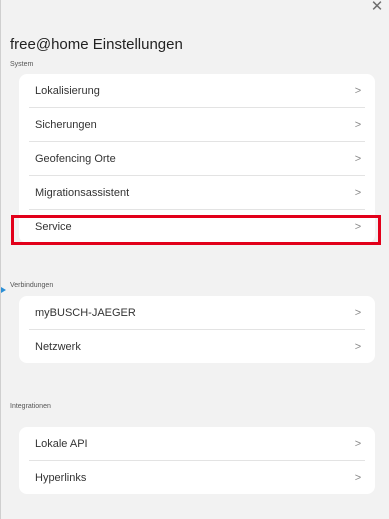 Image resolution: width=389 pixels, height=519 pixels. What do you see at coordinates (197, 313) in the screenshot?
I see `settings-item-mybusch-jaeger: myBUSCH-JAEGER >` at bounding box center [197, 313].